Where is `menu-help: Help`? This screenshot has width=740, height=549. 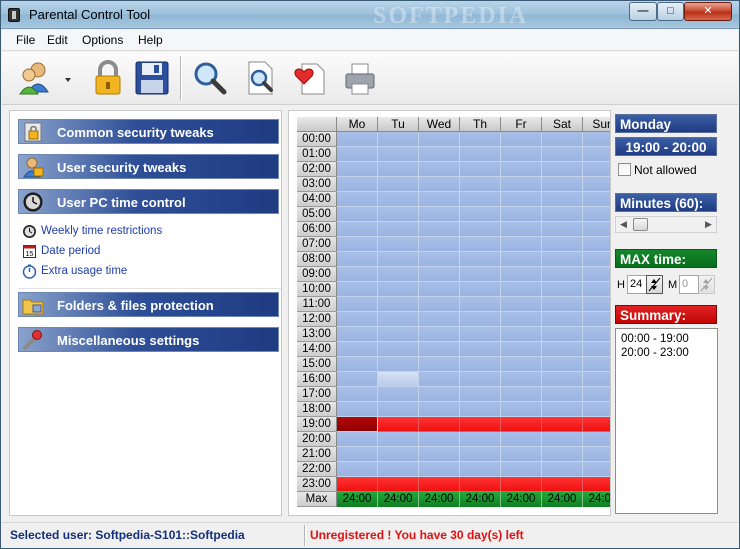 menu-help: Help is located at coordinates (150, 40).